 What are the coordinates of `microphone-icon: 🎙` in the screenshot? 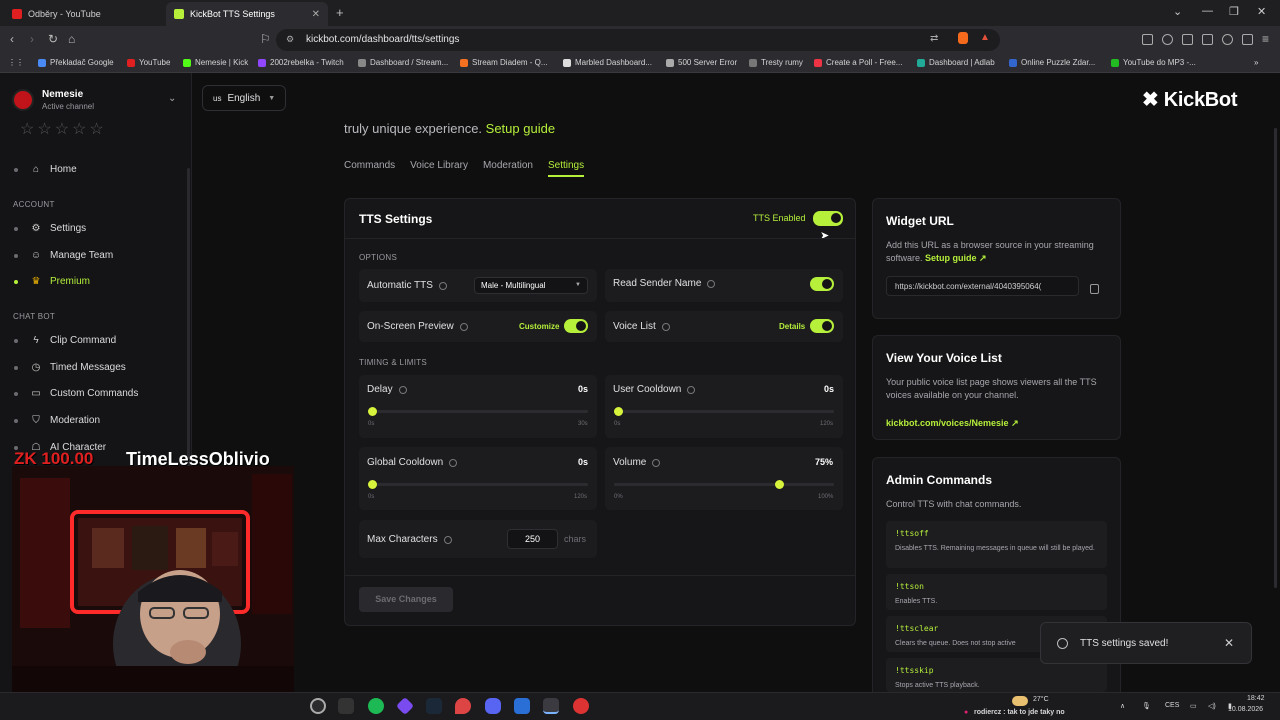 It's located at (1146, 706).